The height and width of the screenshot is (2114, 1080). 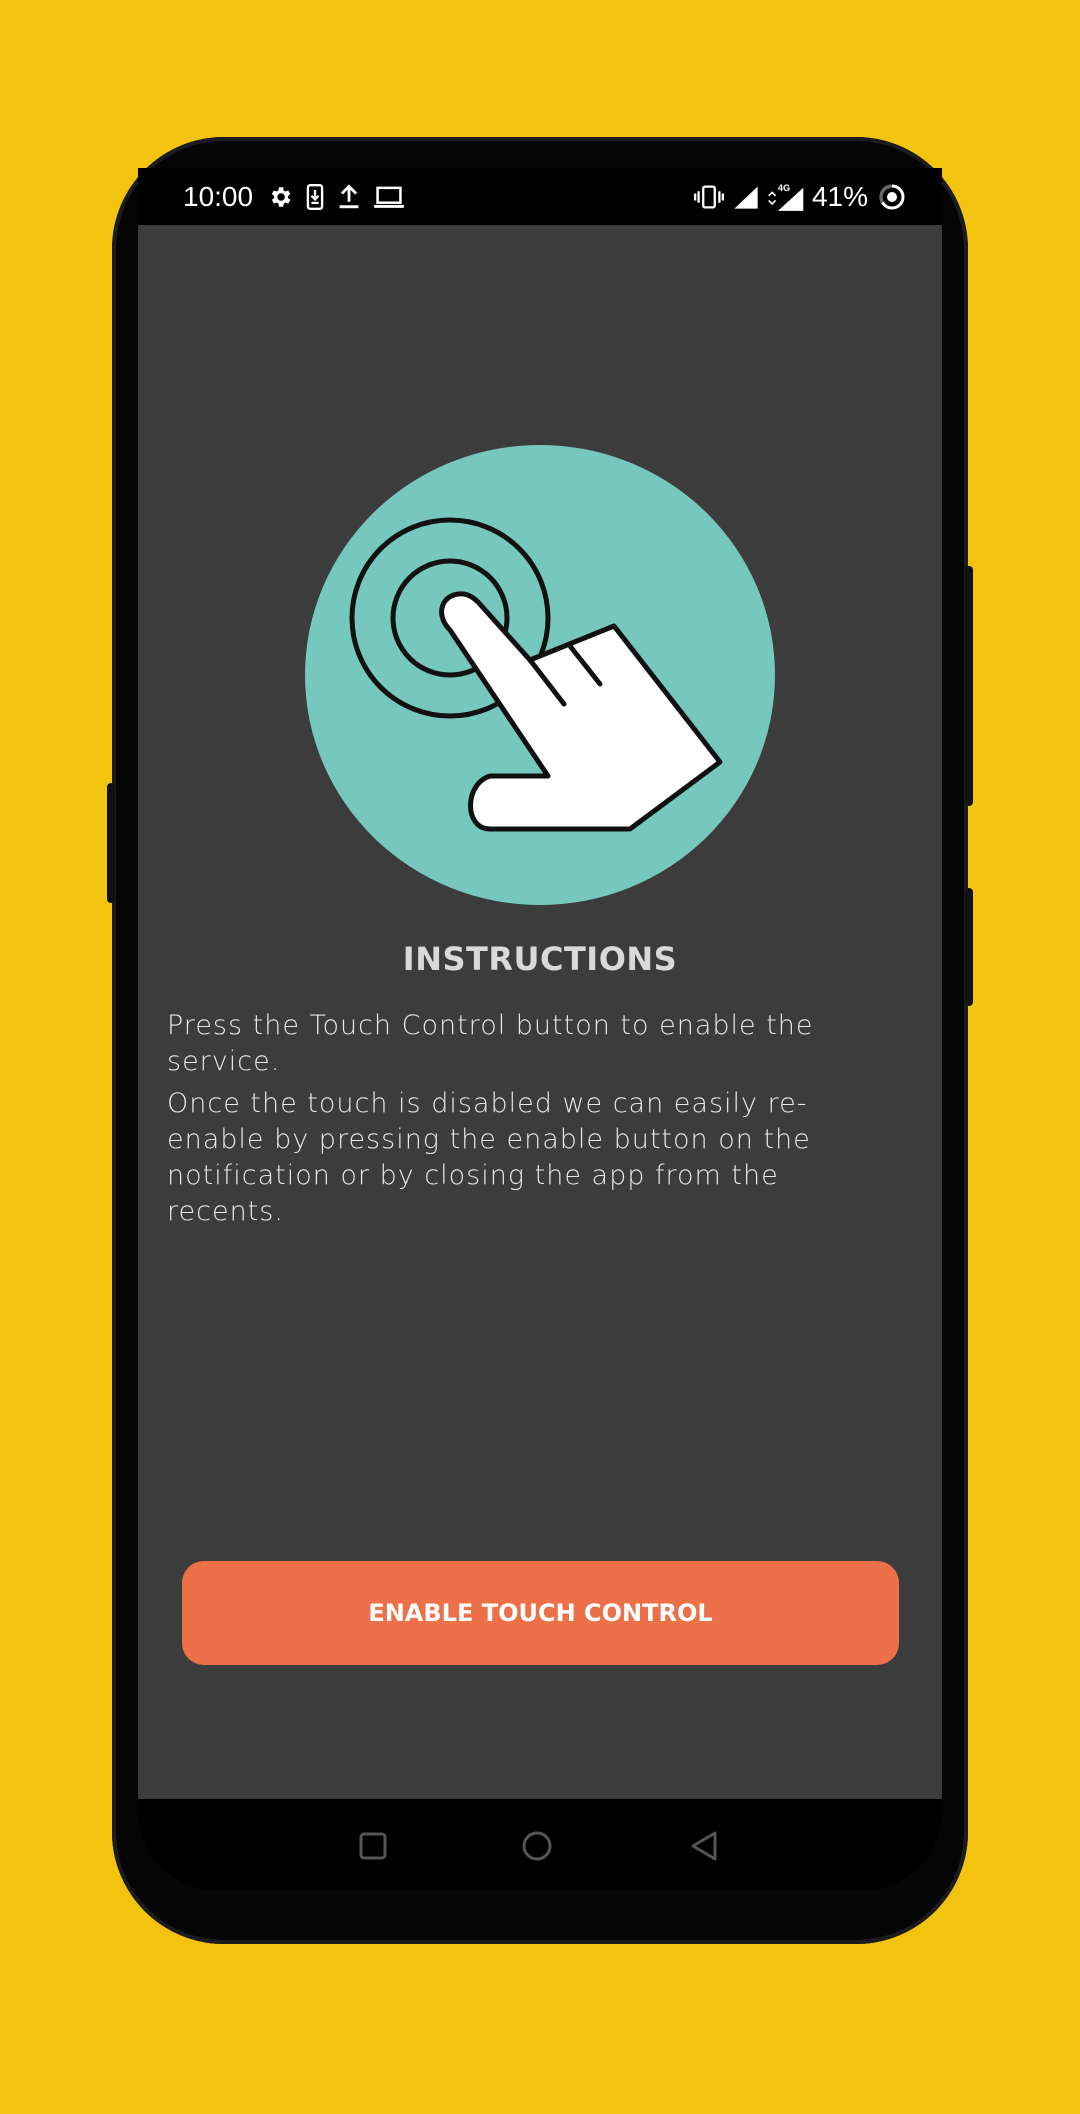 I want to click on phone-side-button-left, so click(x=111, y=843).